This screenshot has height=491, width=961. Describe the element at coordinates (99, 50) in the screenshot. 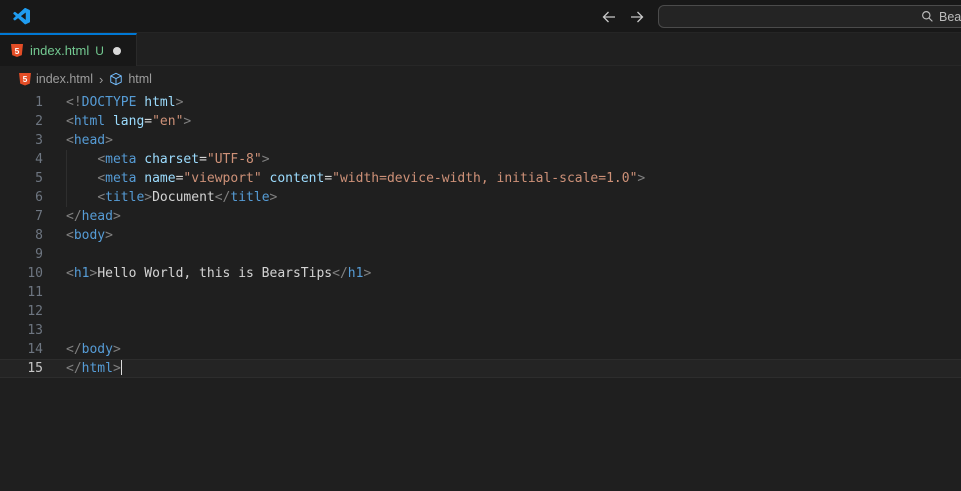

I see `git-status-badge: U` at that location.